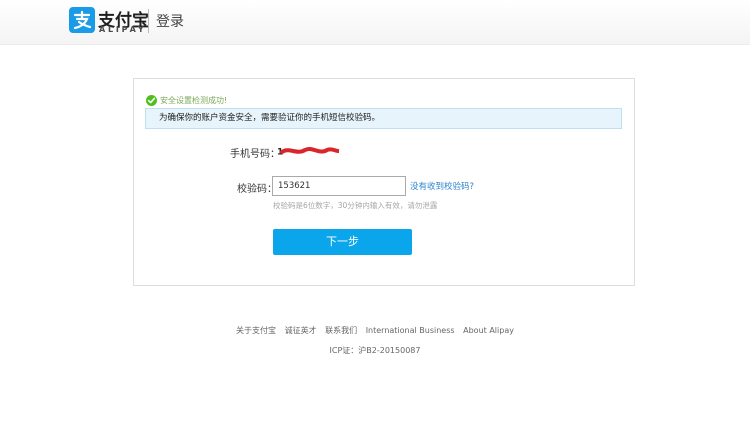  I want to click on security-notice: 为确保你的账户资金安全，需要验证你的手机短信校验码。, so click(383, 118).